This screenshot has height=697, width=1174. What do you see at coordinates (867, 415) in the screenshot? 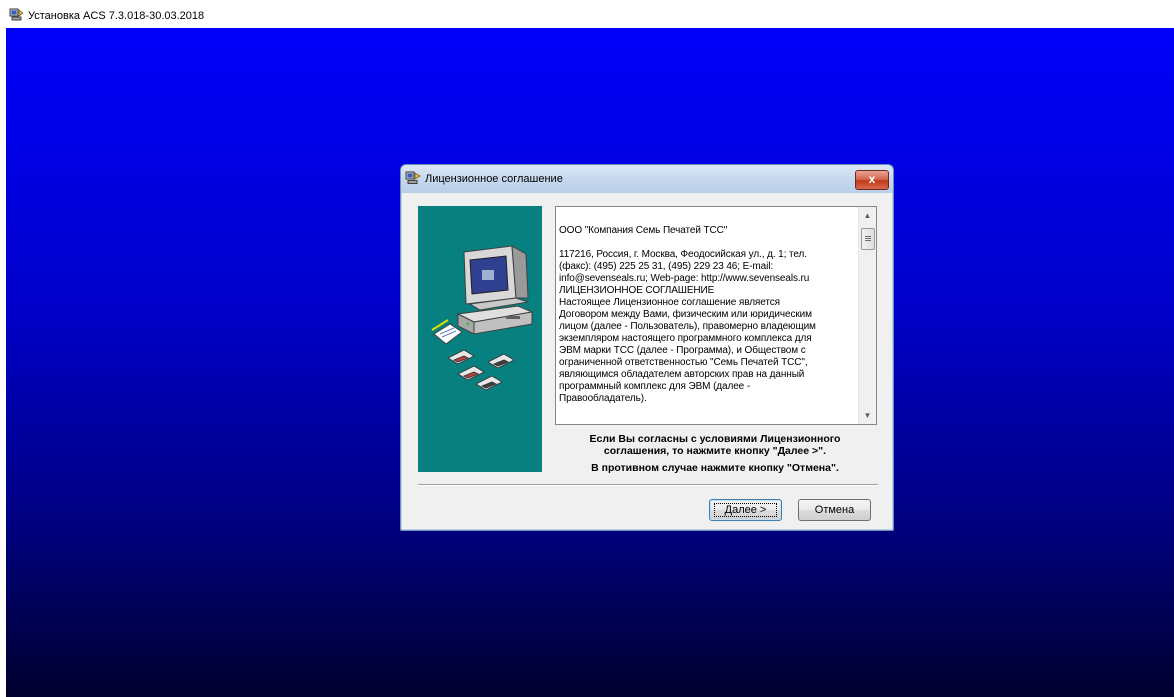
I see `scroll-down-arrow-icon: ▼` at bounding box center [867, 415].